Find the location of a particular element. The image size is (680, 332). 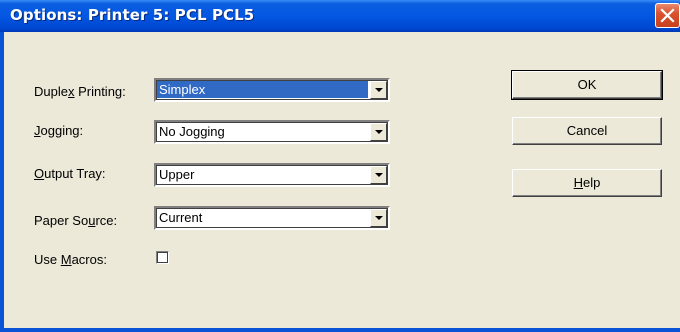

use-macros-label: Use Macros: is located at coordinates (70, 259).